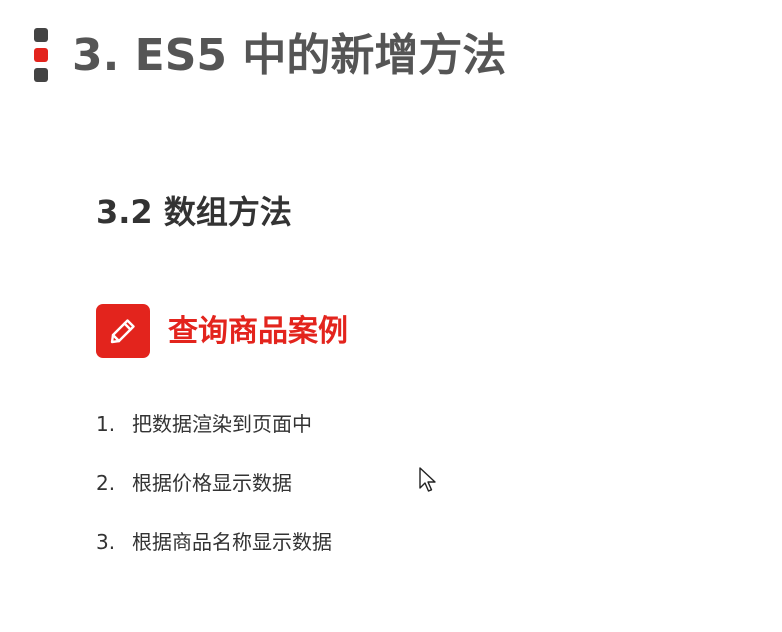 The width and height of the screenshot is (782, 632). I want to click on bullet-segment-top, so click(41, 35).